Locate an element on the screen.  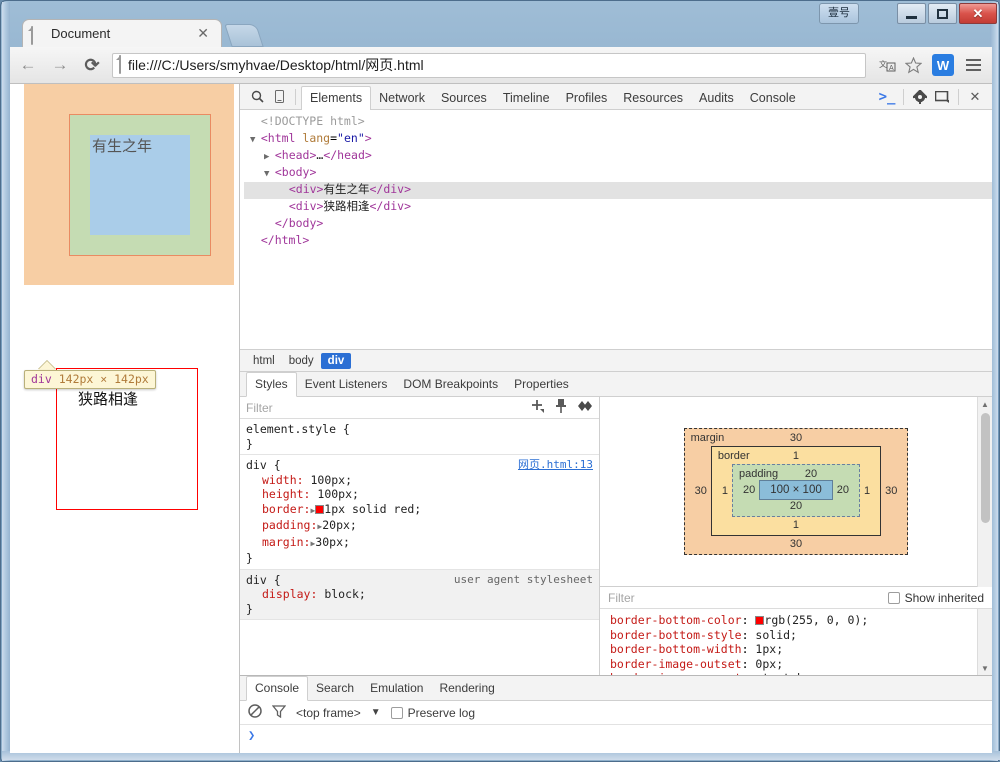
style-rule: element.style {} is located at coordinates (419, 437).